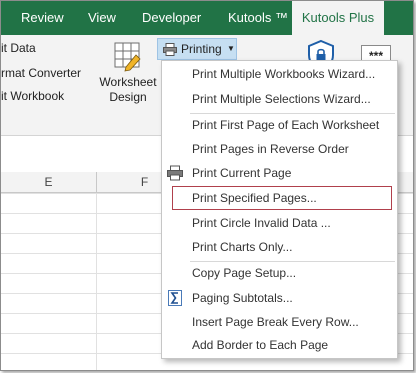  Describe the element at coordinates (242, 173) in the screenshot. I see `menu-item-label: Print Current Page` at that location.